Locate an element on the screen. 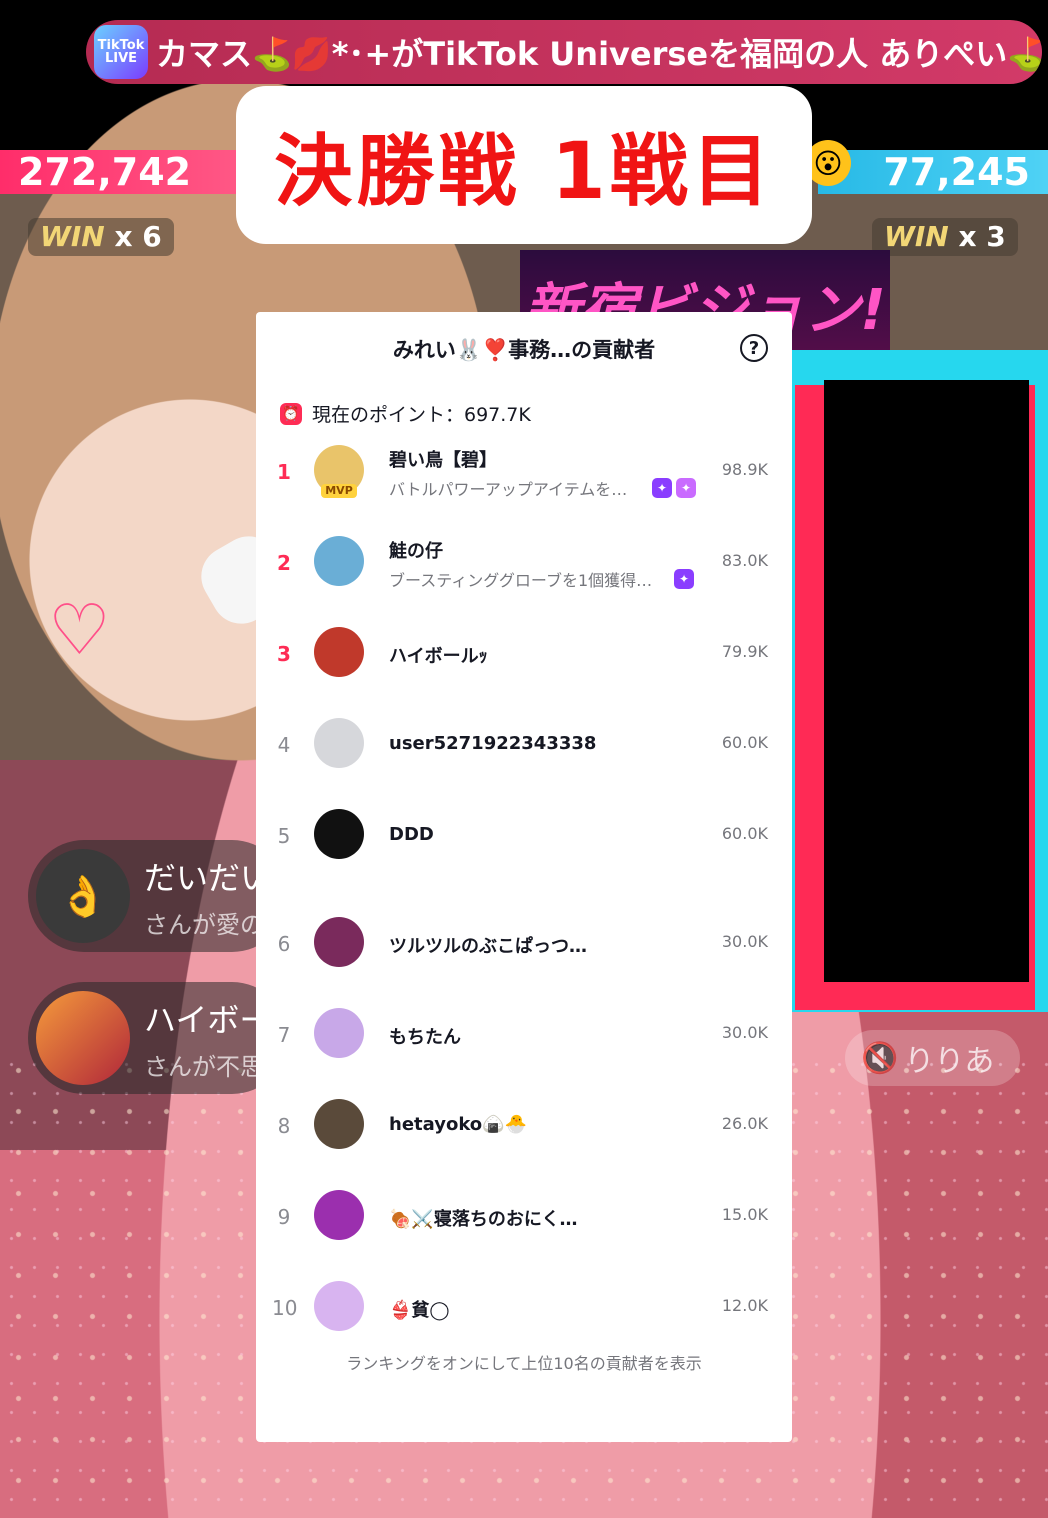  rank-number: 7 is located at coordinates (284, 1035).